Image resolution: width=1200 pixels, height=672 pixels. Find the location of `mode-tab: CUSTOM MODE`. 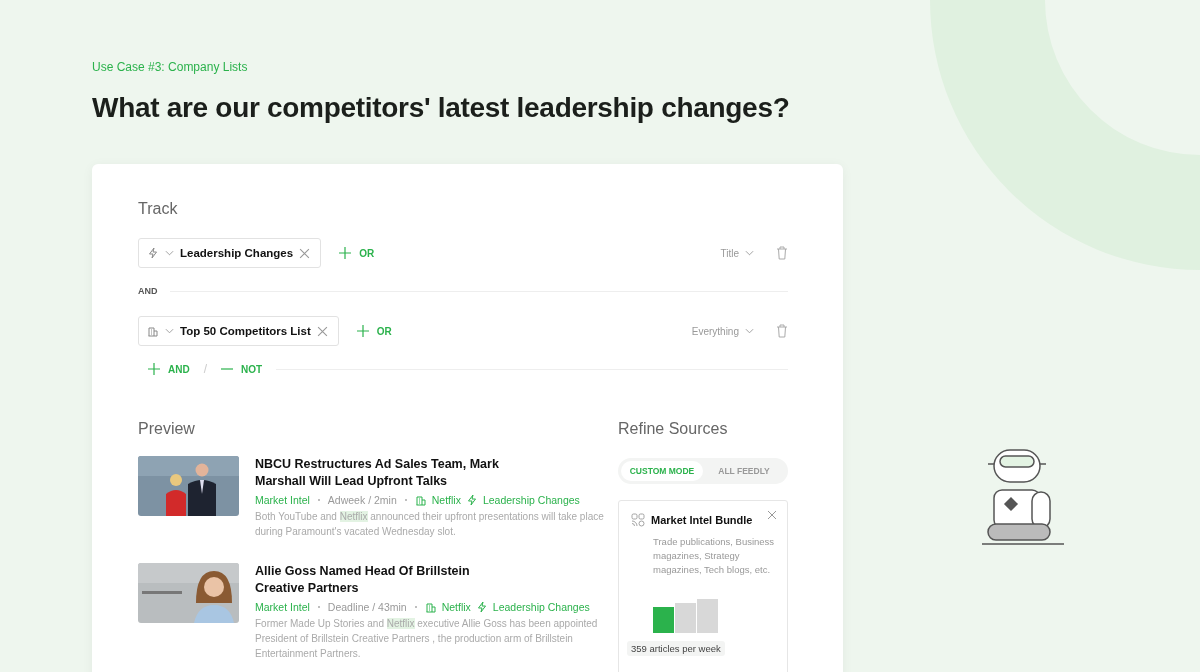

mode-tab: CUSTOM MODE is located at coordinates (662, 471).